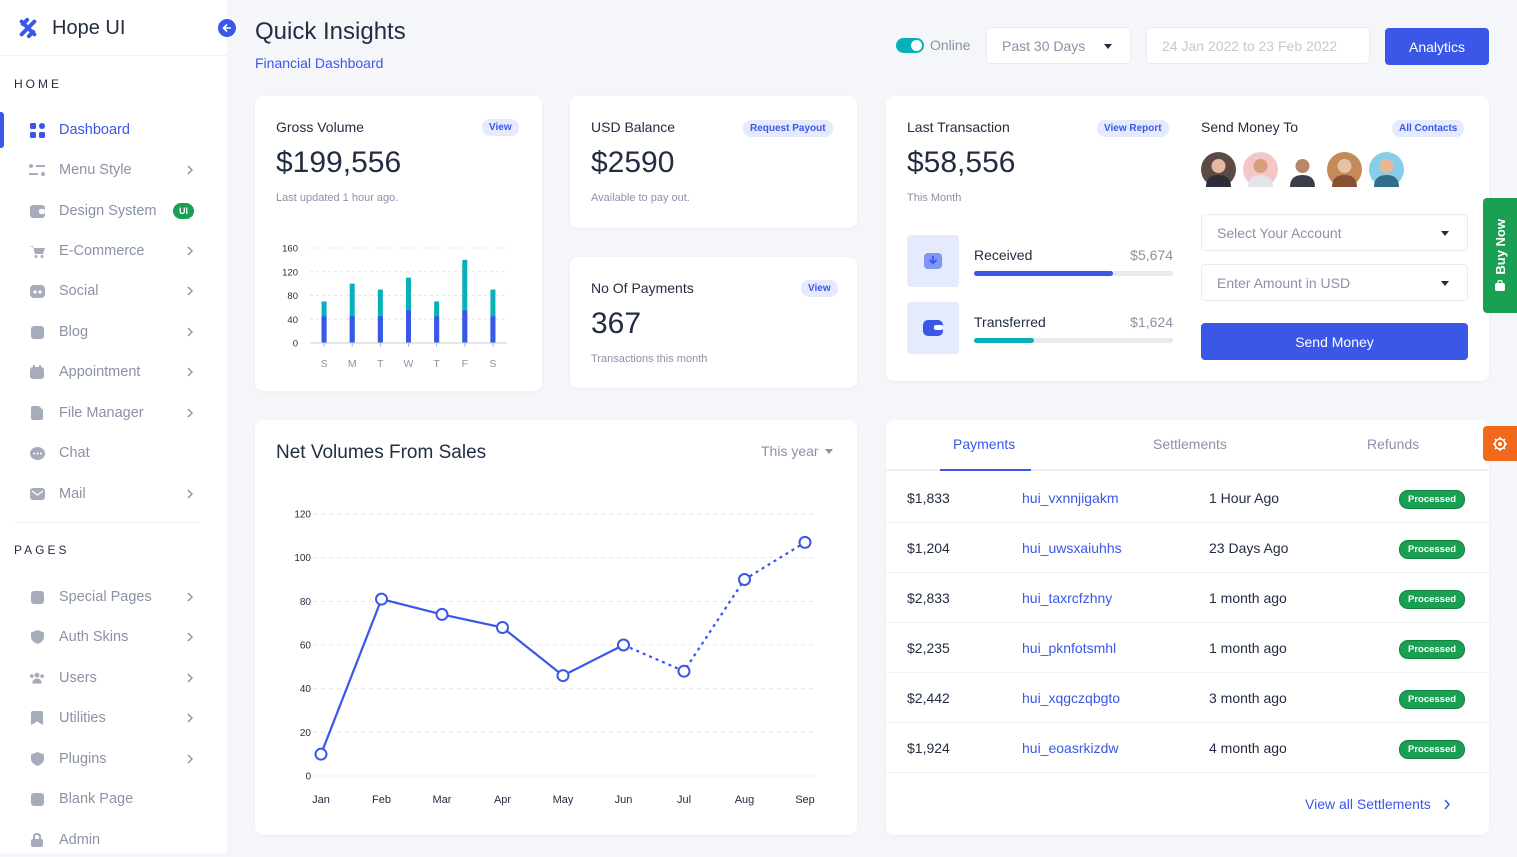 The image size is (1517, 857). I want to click on date-range-input: 24 Jan 2022 to 23 Feb 2022, so click(1258, 45).